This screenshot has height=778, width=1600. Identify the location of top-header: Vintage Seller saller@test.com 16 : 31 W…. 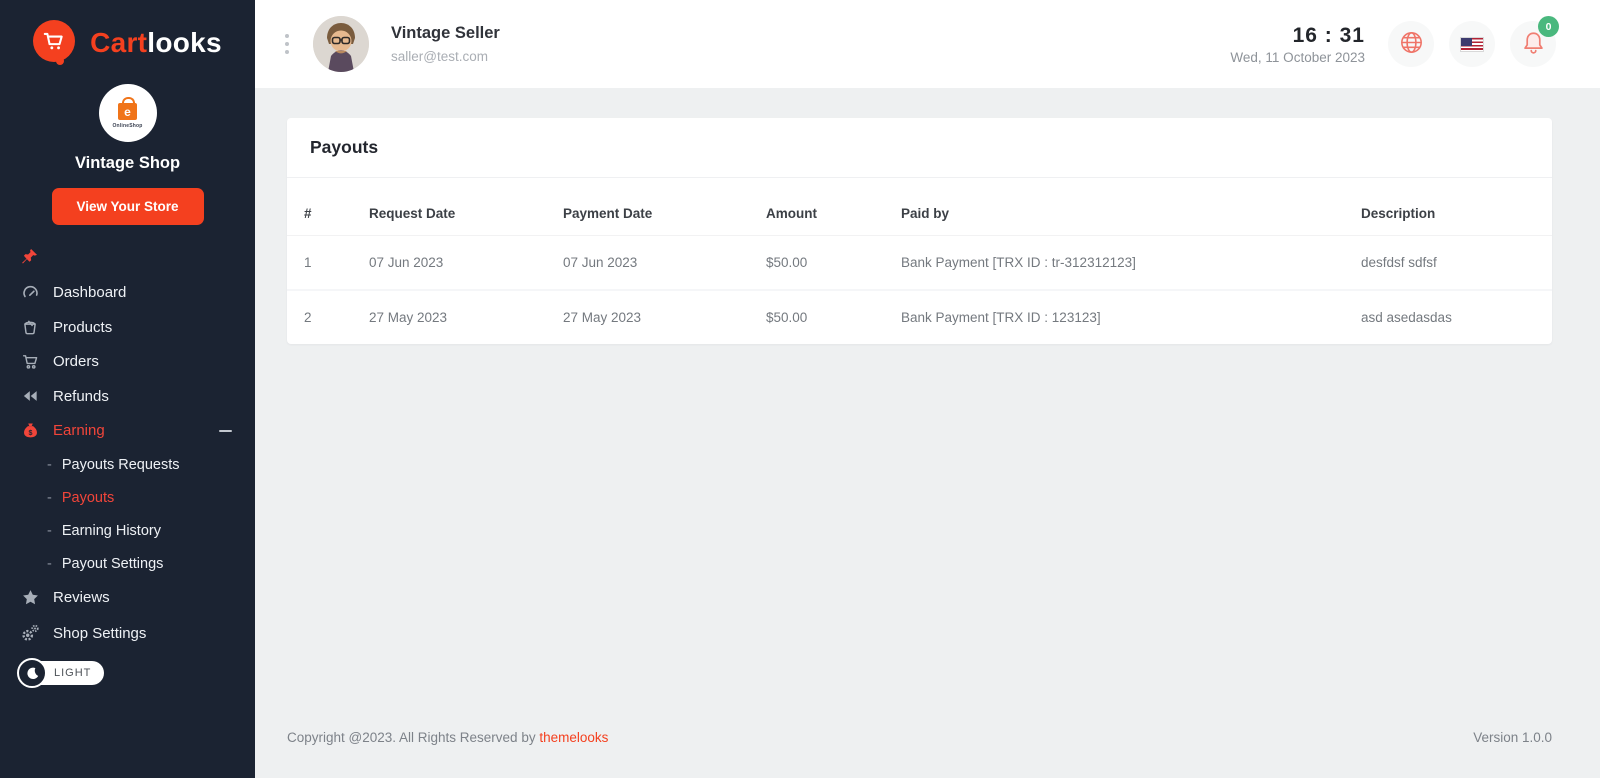
(927, 44).